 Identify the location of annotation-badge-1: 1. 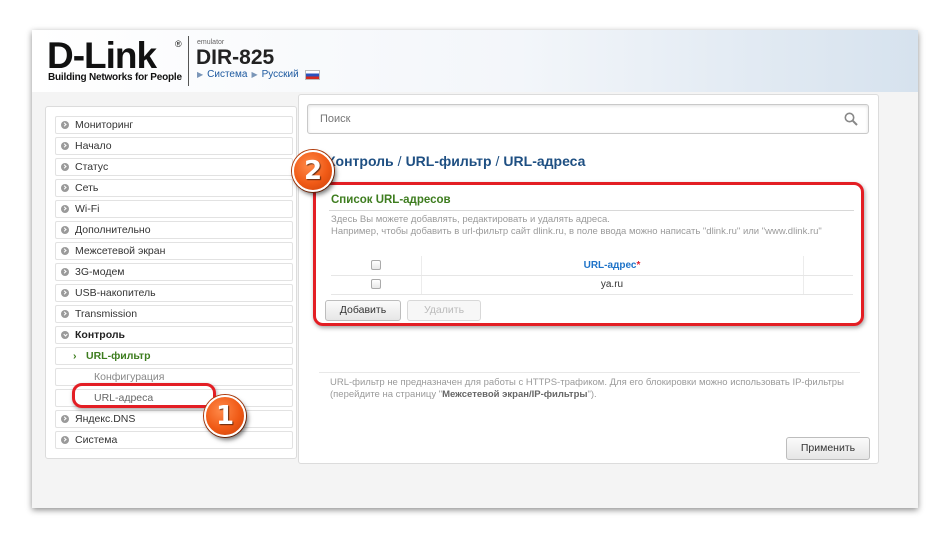
(225, 416).